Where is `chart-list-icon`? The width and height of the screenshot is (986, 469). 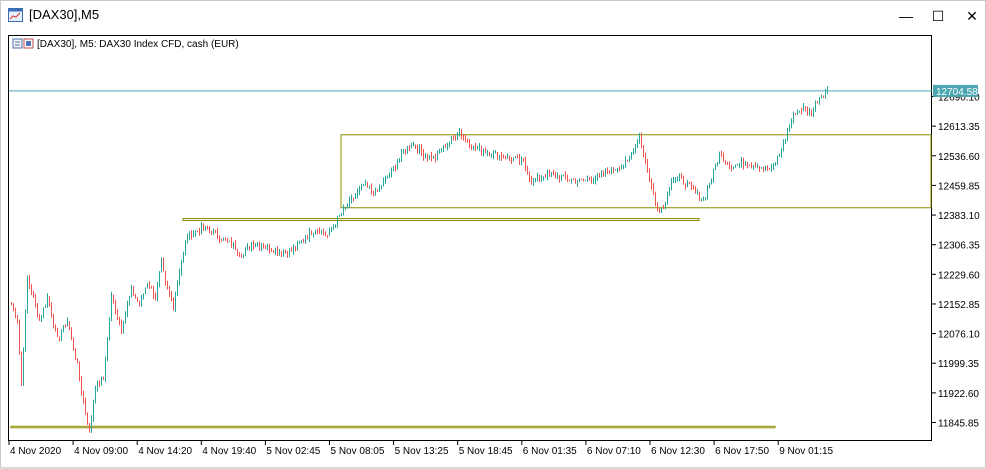 chart-list-icon is located at coordinates (17, 43).